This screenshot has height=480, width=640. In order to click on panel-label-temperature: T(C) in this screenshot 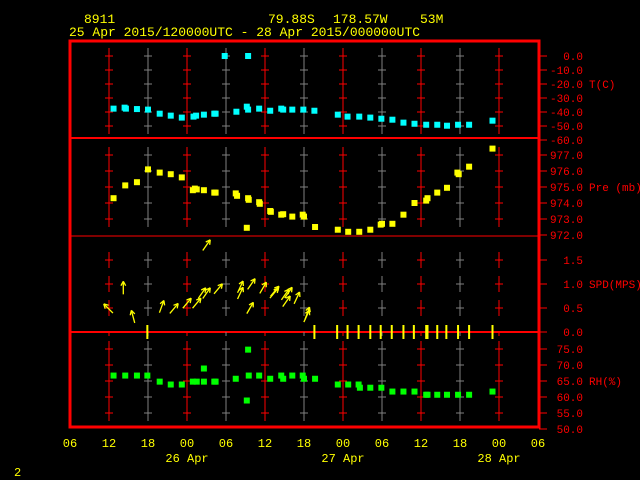, I will do `click(602, 86)`.